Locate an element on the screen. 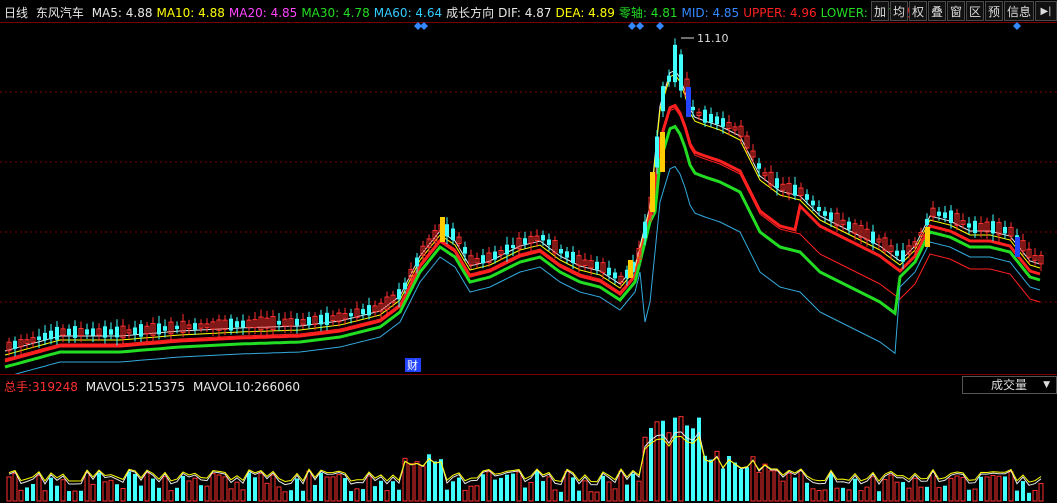  mavol10-value: 266060 is located at coordinates (277, 387).